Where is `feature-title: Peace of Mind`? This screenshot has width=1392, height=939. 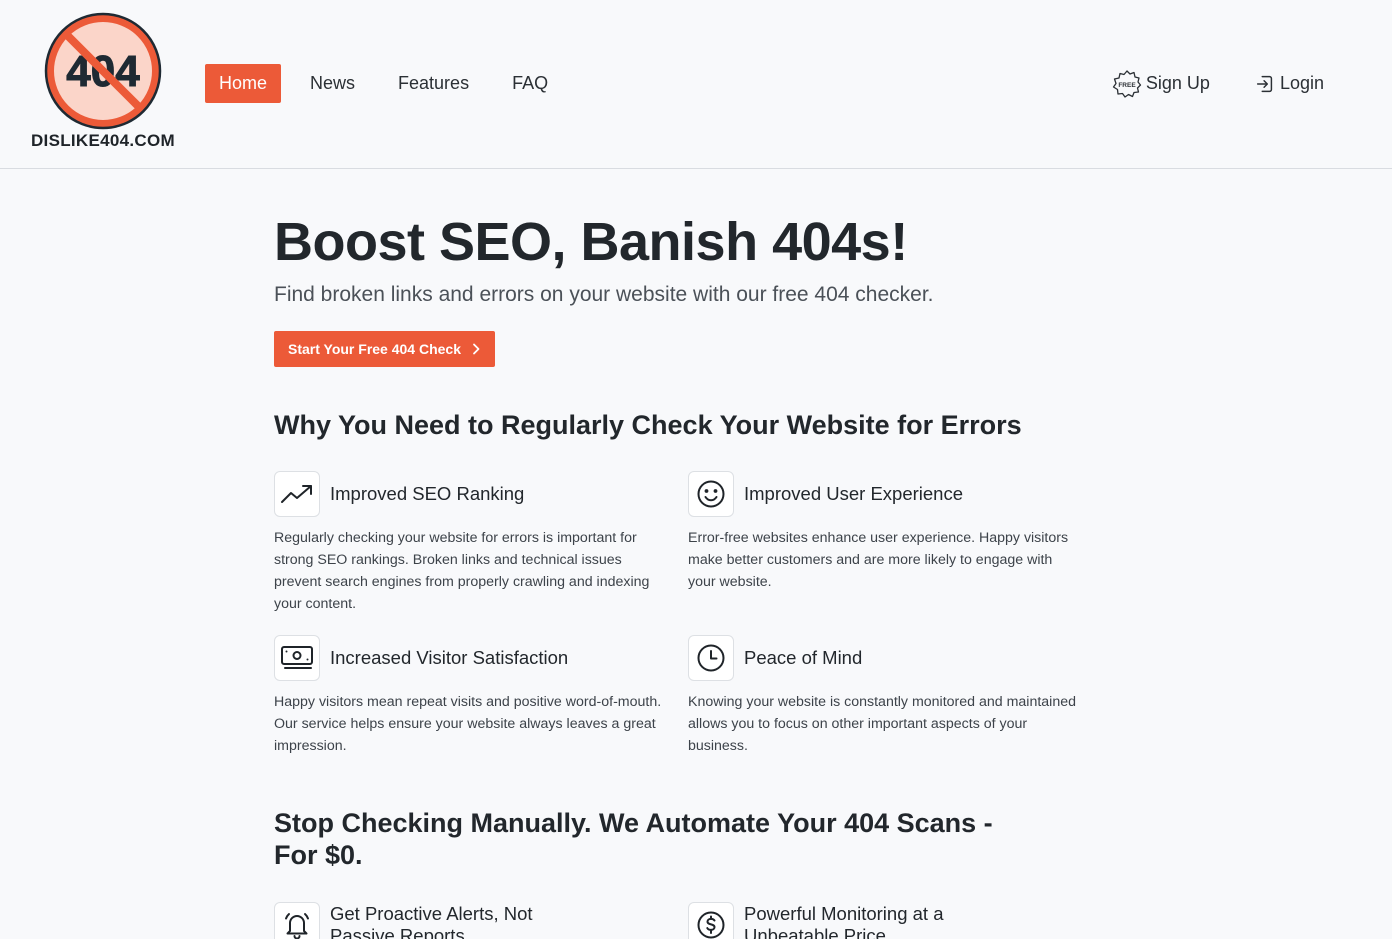
feature-title: Peace of Mind is located at coordinates (803, 657).